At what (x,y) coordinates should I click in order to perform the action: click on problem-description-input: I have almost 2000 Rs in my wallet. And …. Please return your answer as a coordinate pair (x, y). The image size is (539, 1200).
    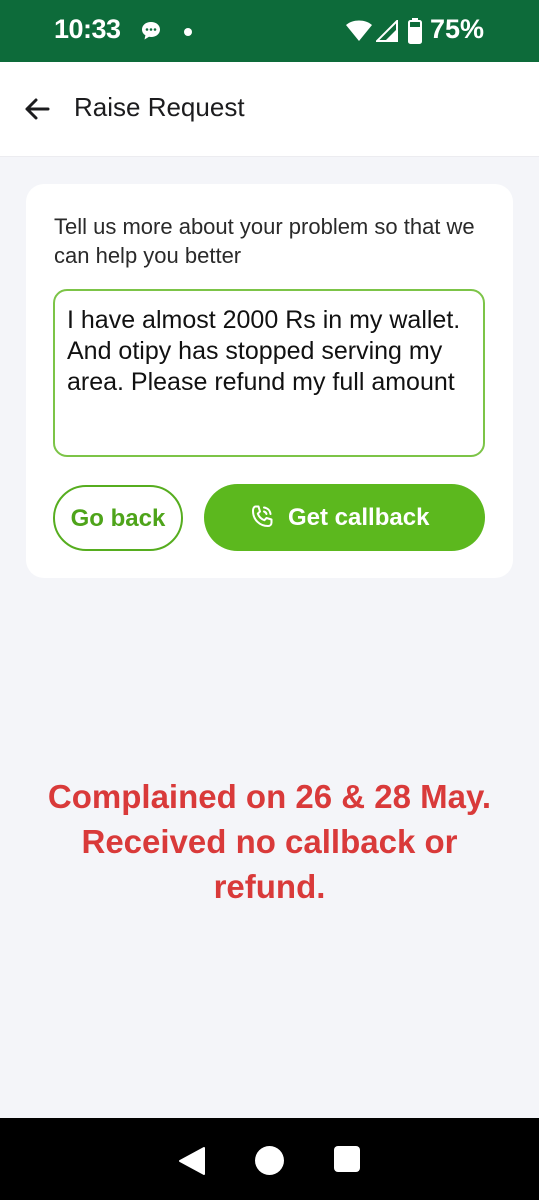
    Looking at the image, I should click on (269, 373).